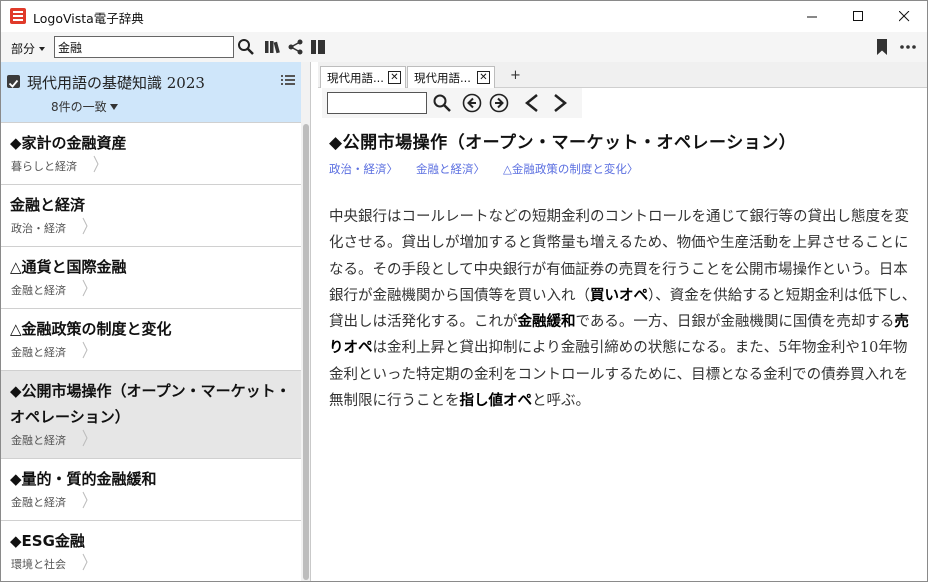  Describe the element at coordinates (908, 47) in the screenshot. I see `more-icon` at that location.